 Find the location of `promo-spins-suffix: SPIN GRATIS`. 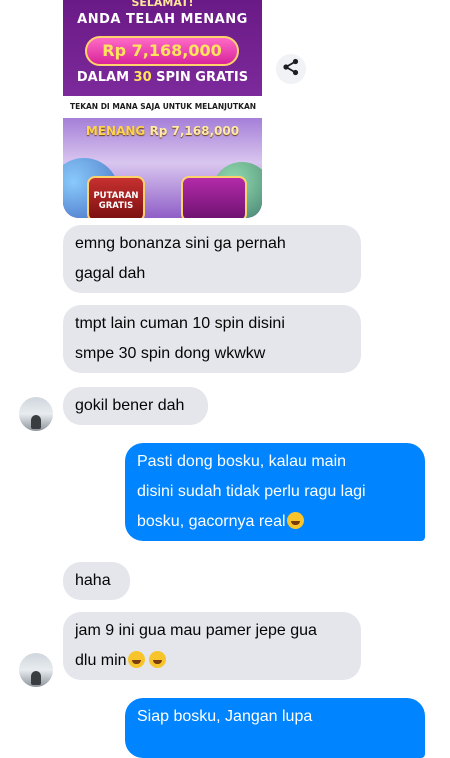

promo-spins-suffix: SPIN GRATIS is located at coordinates (200, 77).